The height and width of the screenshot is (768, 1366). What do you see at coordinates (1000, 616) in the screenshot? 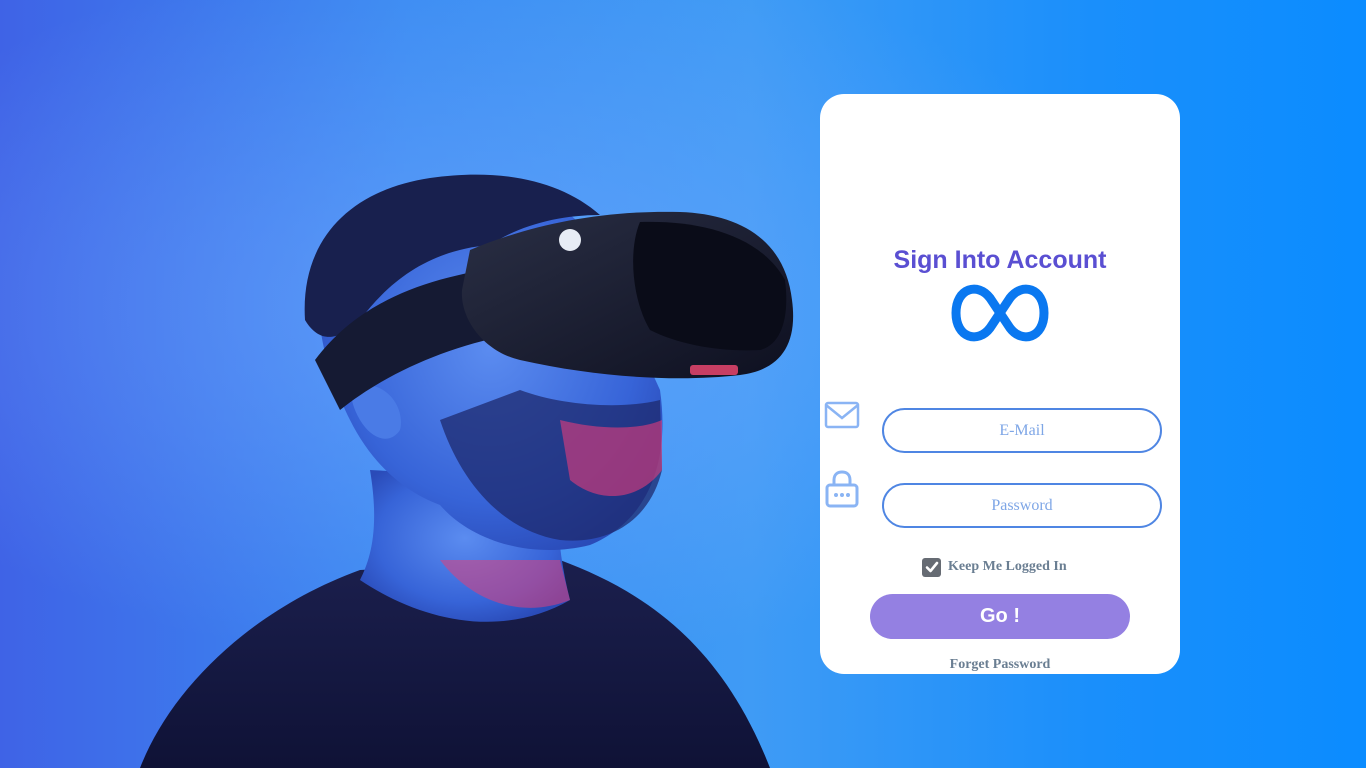
I see `submit-button: Go !` at bounding box center [1000, 616].